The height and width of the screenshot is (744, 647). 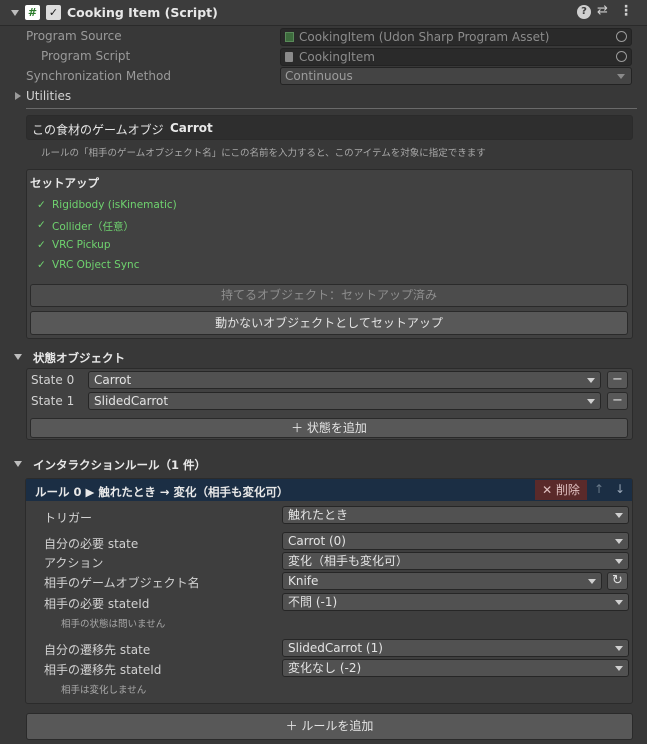 I want to click on state-0-dropdown: Carrot, so click(x=344, y=380).